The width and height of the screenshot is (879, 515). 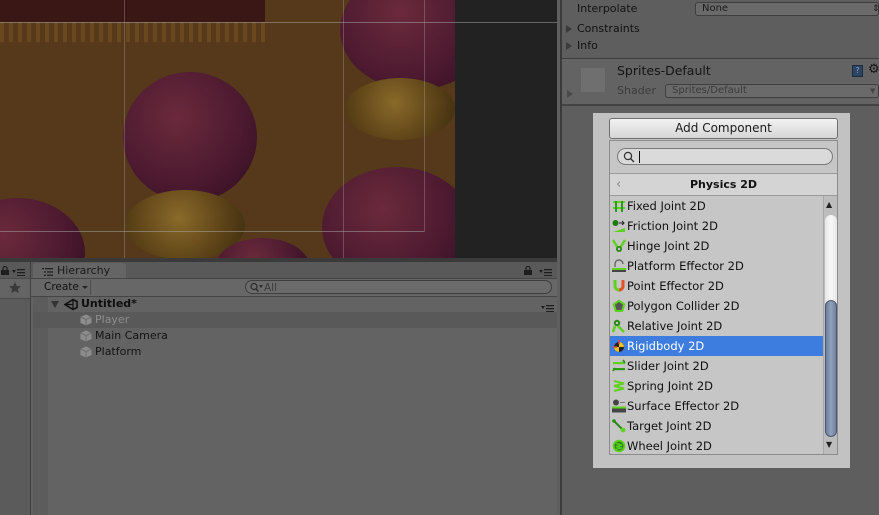 What do you see at coordinates (716, 386) in the screenshot?
I see `component-item: Spring Joint 2D` at bounding box center [716, 386].